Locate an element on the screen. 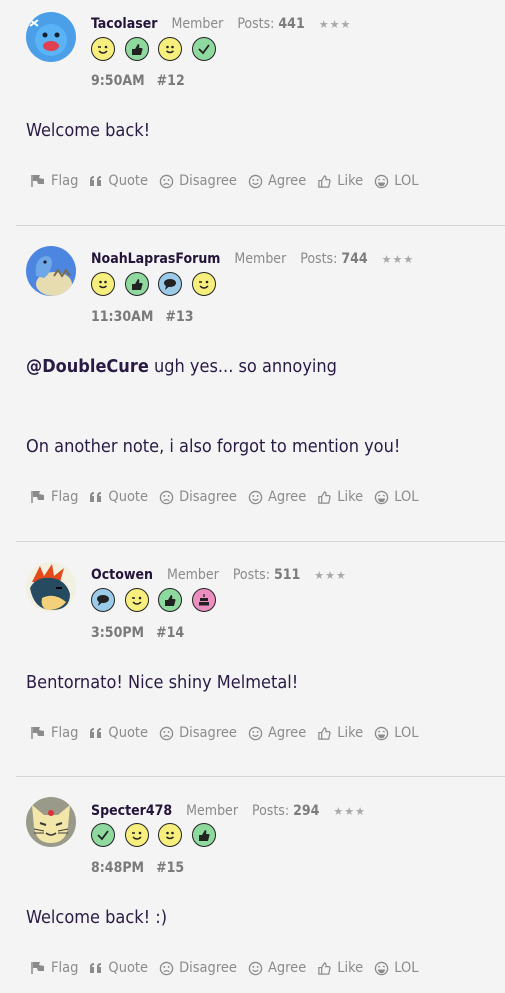  avatar-image-persian is located at coordinates (51, 822).